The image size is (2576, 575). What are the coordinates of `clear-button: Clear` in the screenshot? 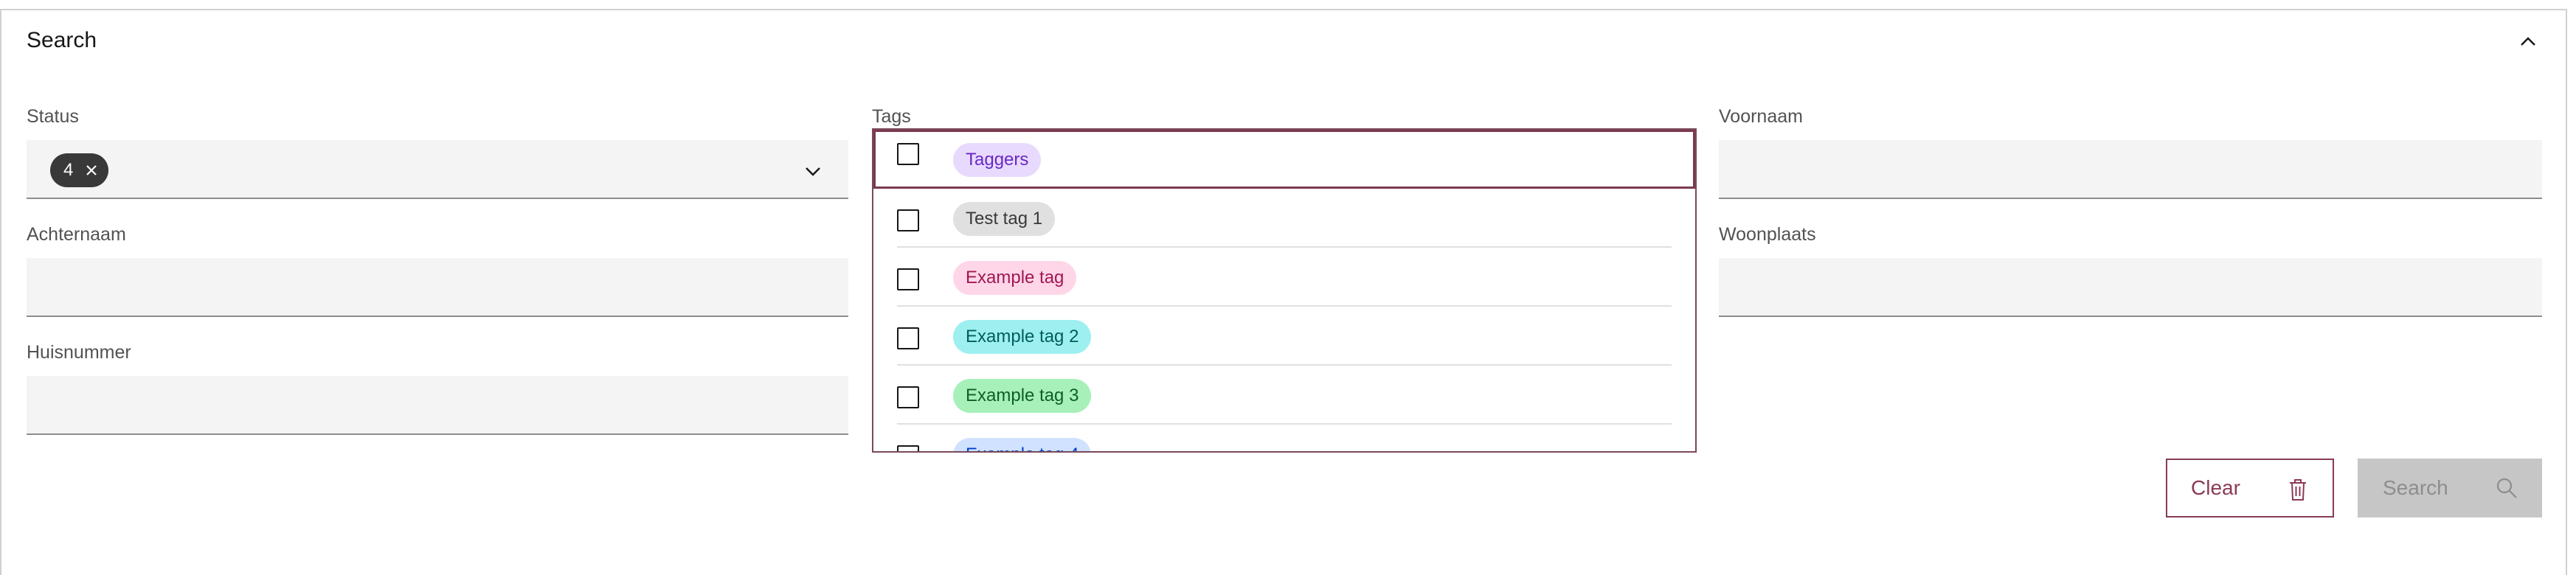 It's located at (2250, 488).